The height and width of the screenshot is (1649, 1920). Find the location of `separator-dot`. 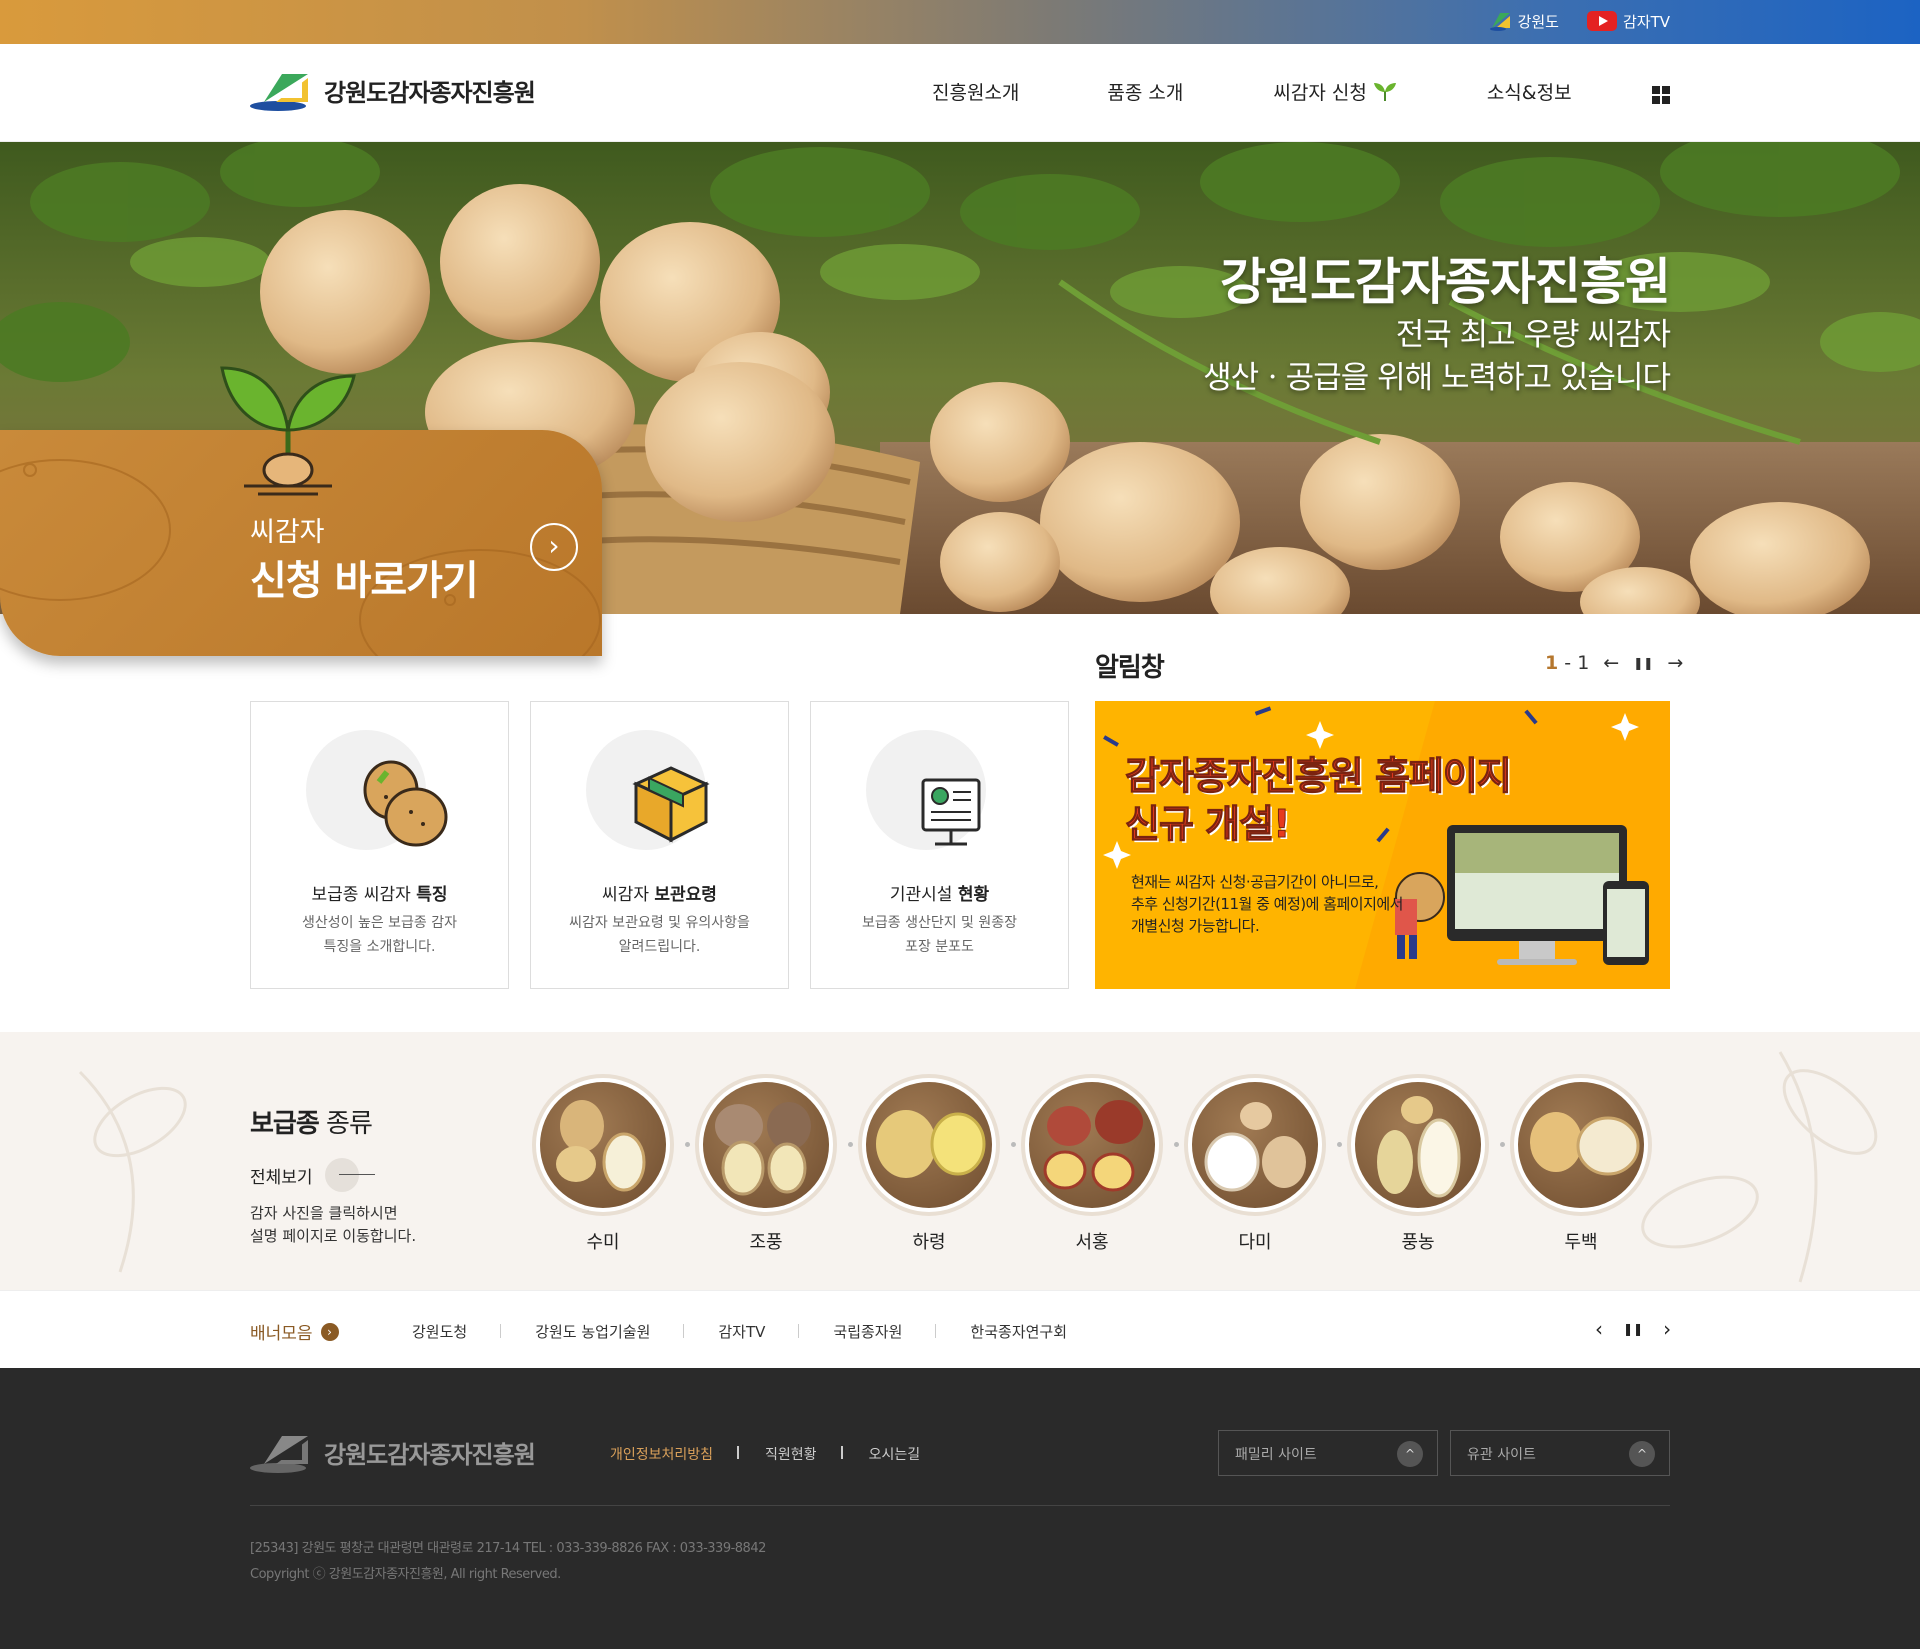

separator-dot is located at coordinates (1176, 1144).